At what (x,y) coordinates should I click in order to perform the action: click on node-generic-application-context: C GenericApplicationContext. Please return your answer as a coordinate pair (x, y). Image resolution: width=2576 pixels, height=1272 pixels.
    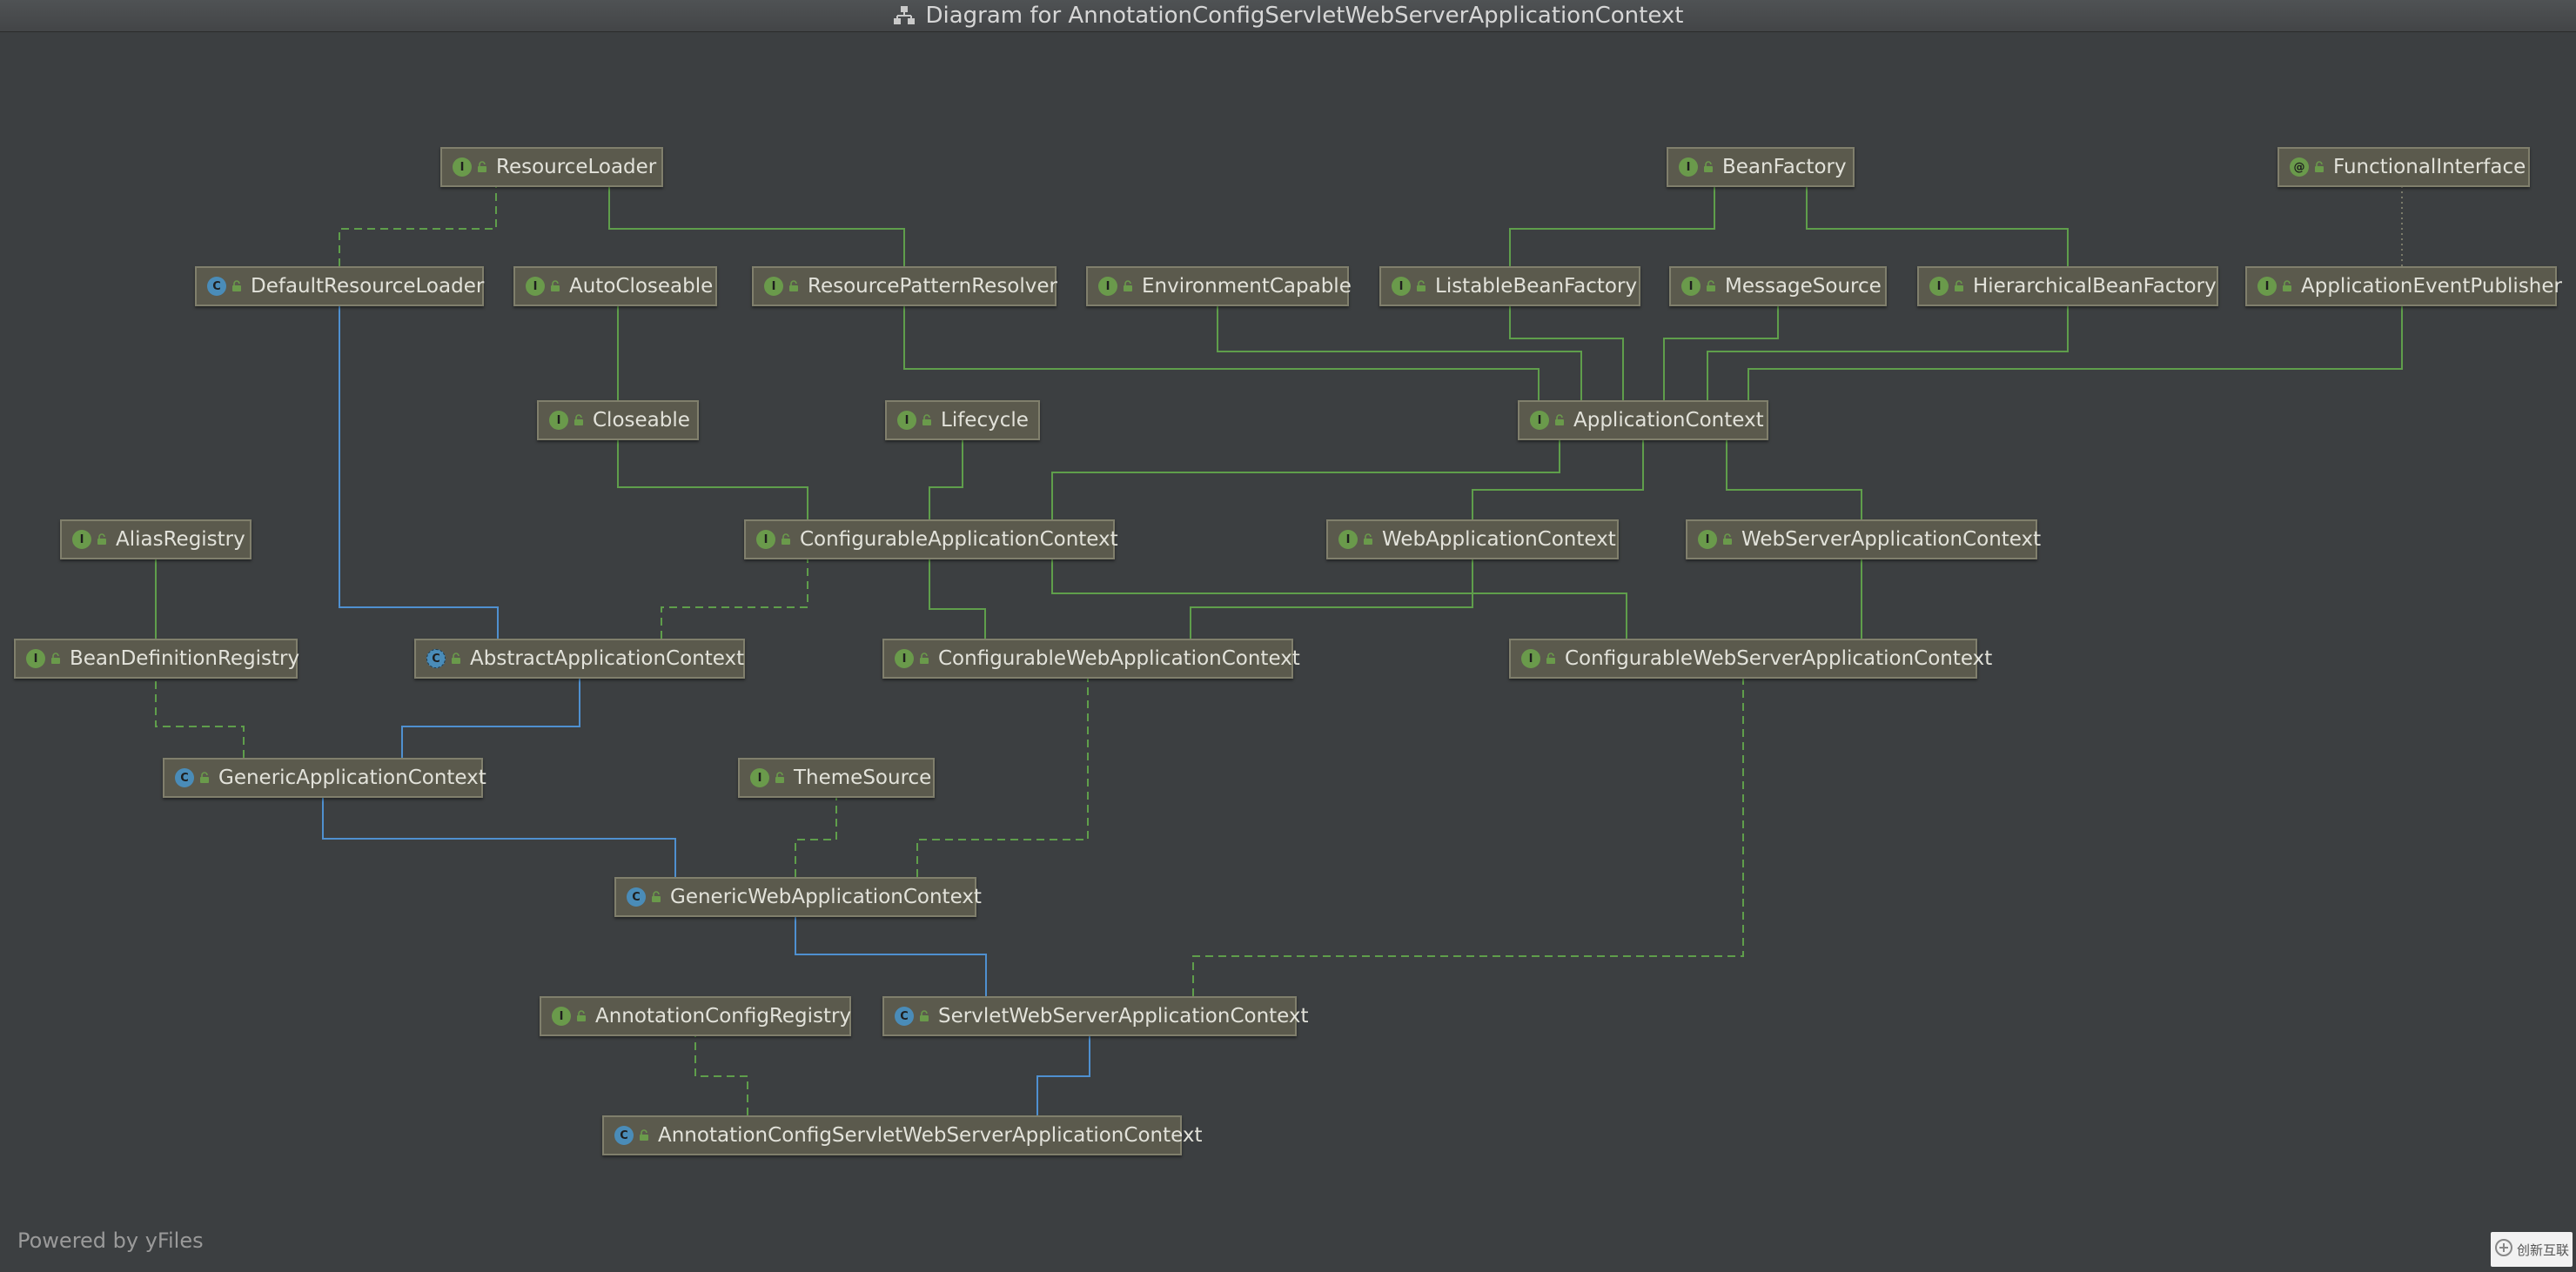
    Looking at the image, I should click on (325, 778).